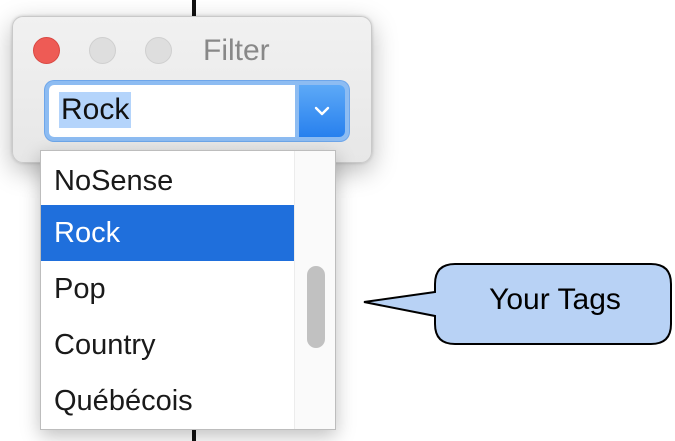 The image size is (675, 441). Describe the element at coordinates (168, 178) in the screenshot. I see `list-item-nosense: NoSense` at that location.